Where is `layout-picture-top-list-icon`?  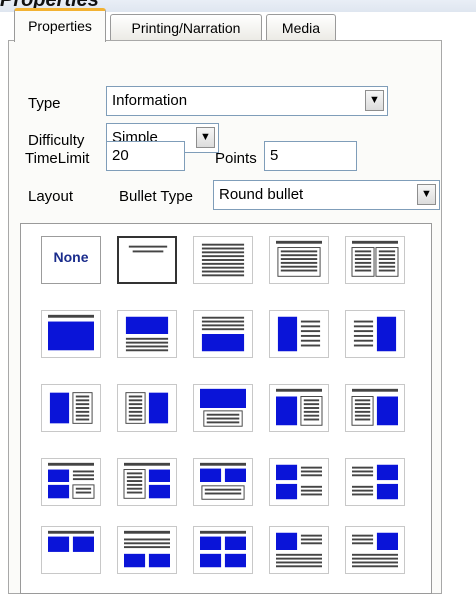 layout-picture-top-list-icon is located at coordinates (223, 407).